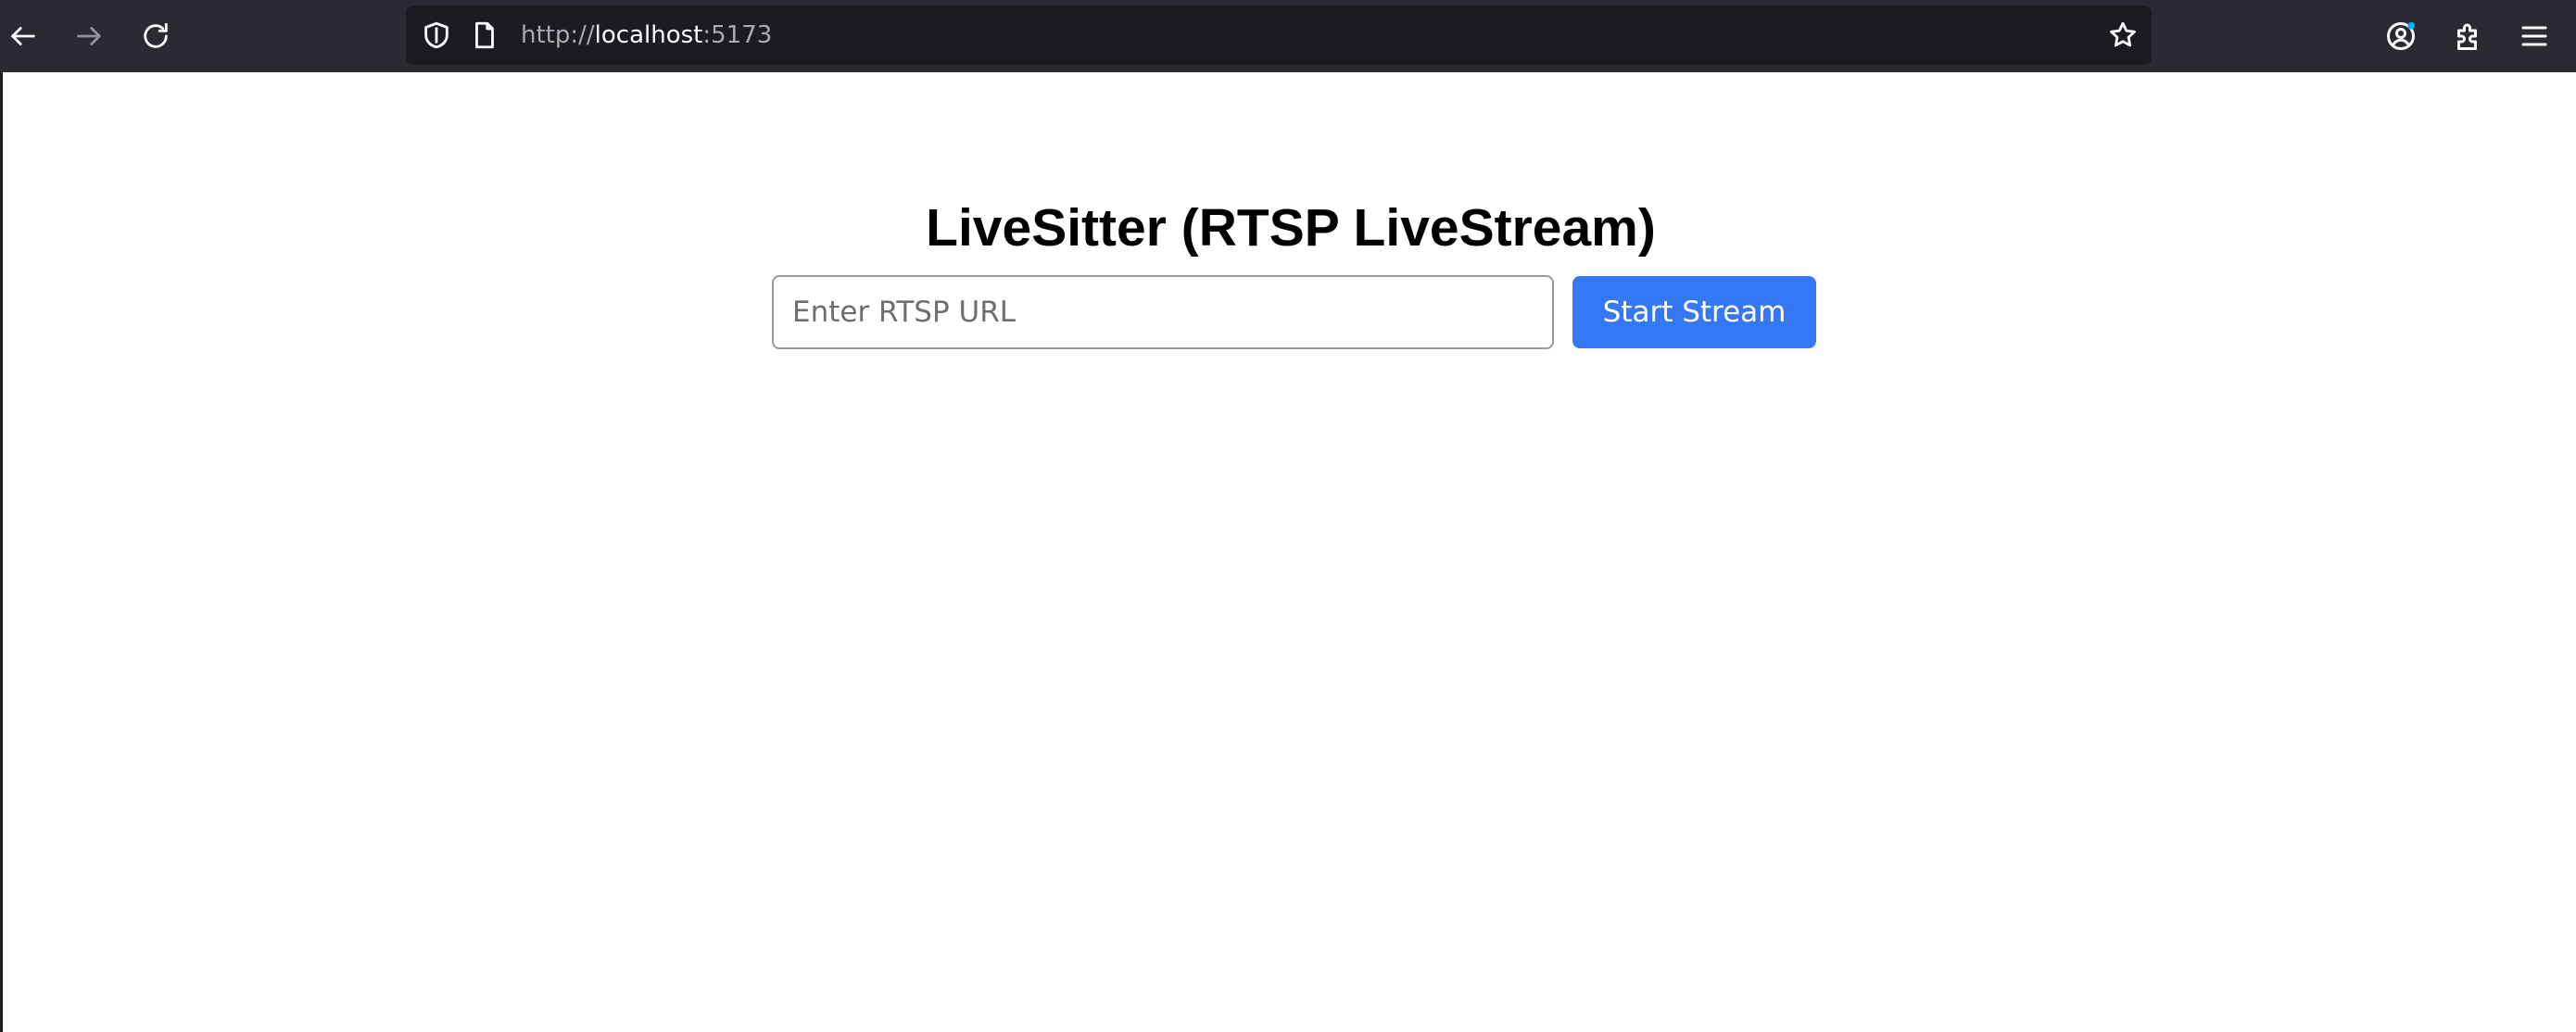 The width and height of the screenshot is (2576, 1032). I want to click on arrow-left-icon, so click(23, 36).